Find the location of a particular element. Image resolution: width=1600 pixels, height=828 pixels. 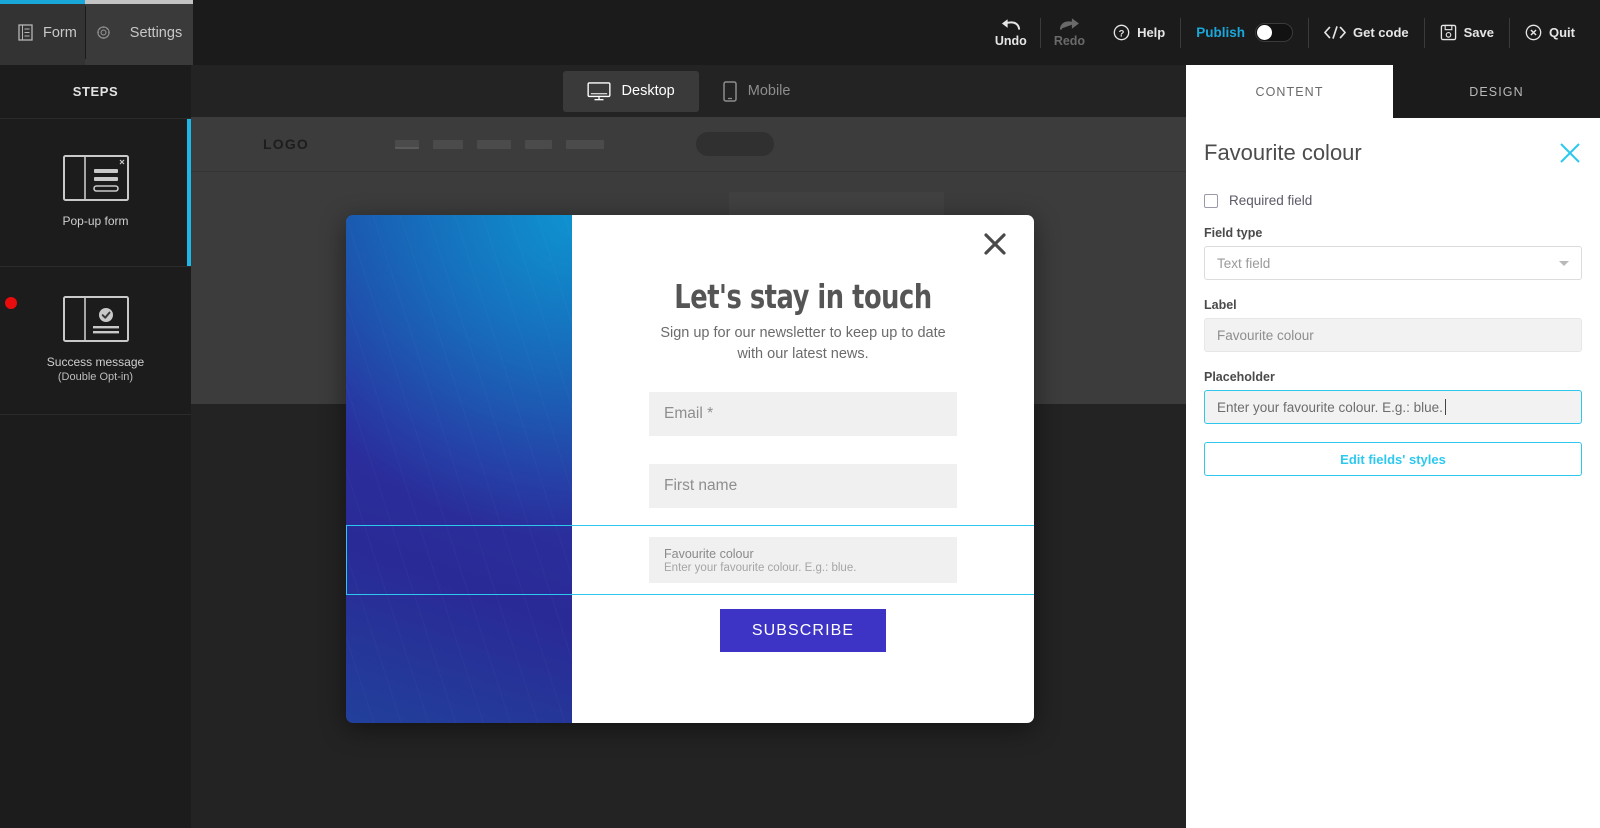

undo-label: Undo is located at coordinates (1010, 41).